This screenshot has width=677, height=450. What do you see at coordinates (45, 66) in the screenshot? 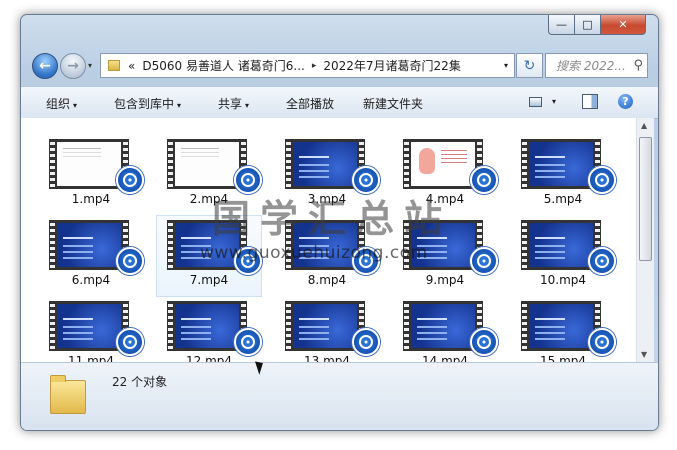
I see `back-button: ←` at bounding box center [45, 66].